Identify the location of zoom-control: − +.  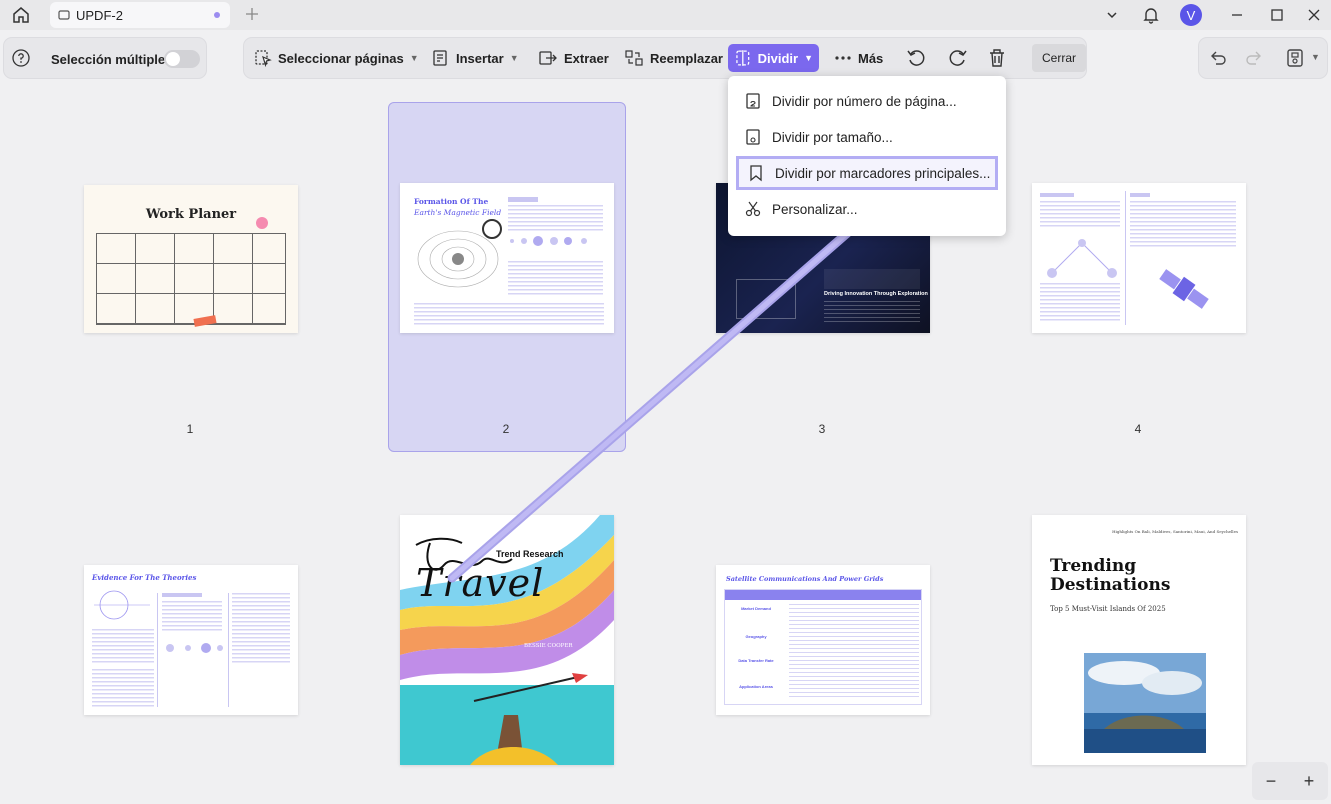
(1290, 781).